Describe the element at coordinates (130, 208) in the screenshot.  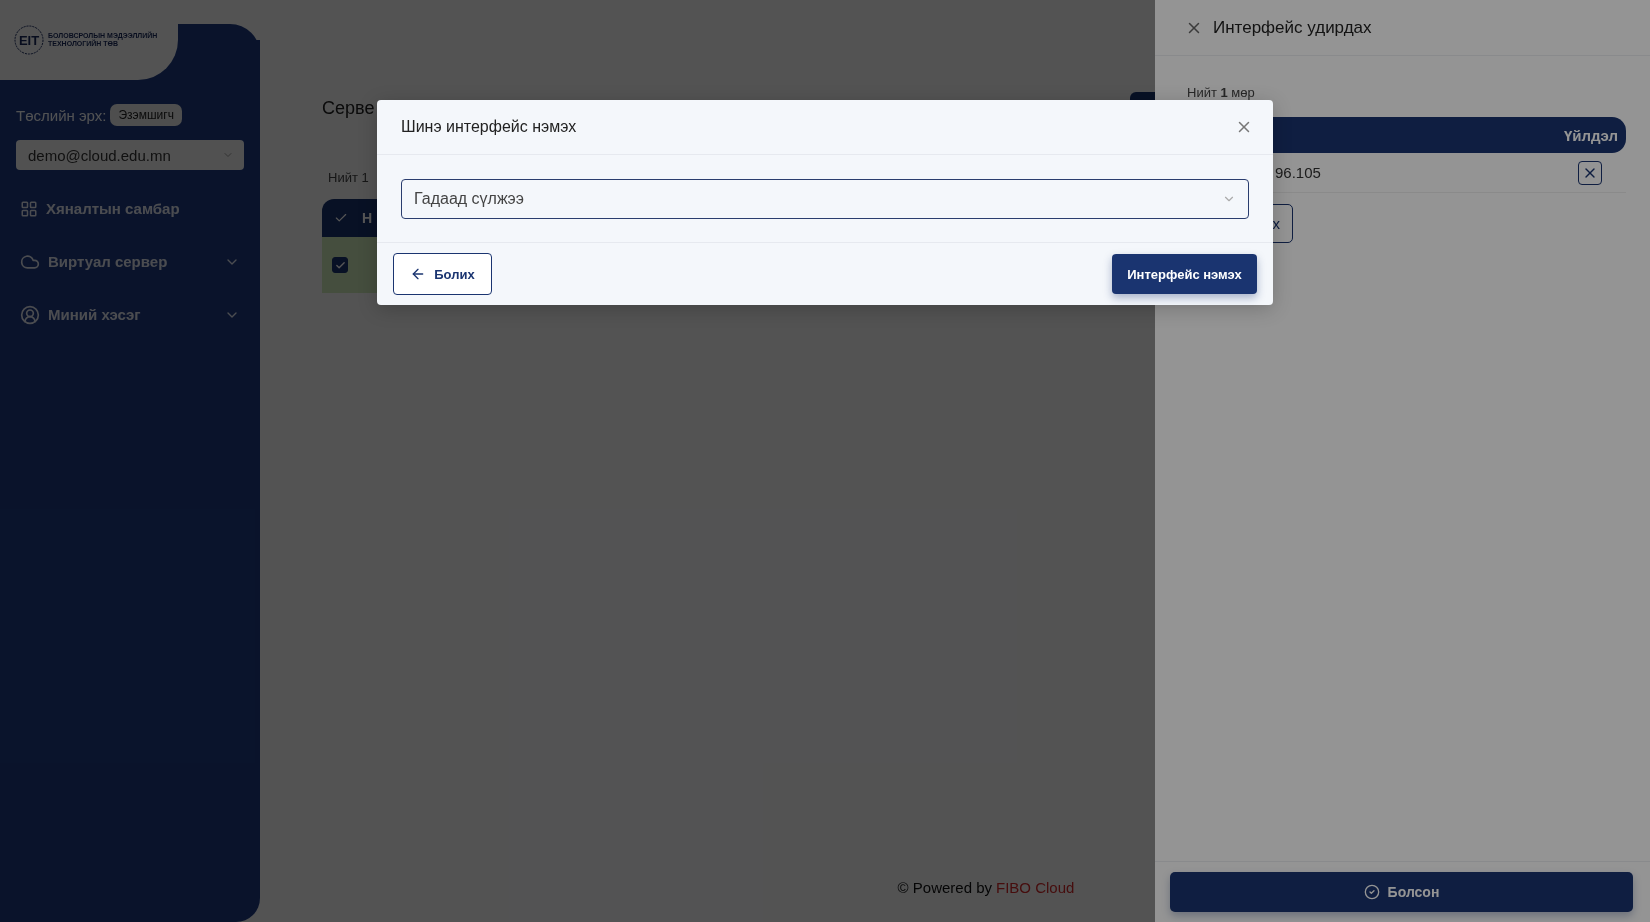
I see `nav-item: Хяналтын самбар` at that location.